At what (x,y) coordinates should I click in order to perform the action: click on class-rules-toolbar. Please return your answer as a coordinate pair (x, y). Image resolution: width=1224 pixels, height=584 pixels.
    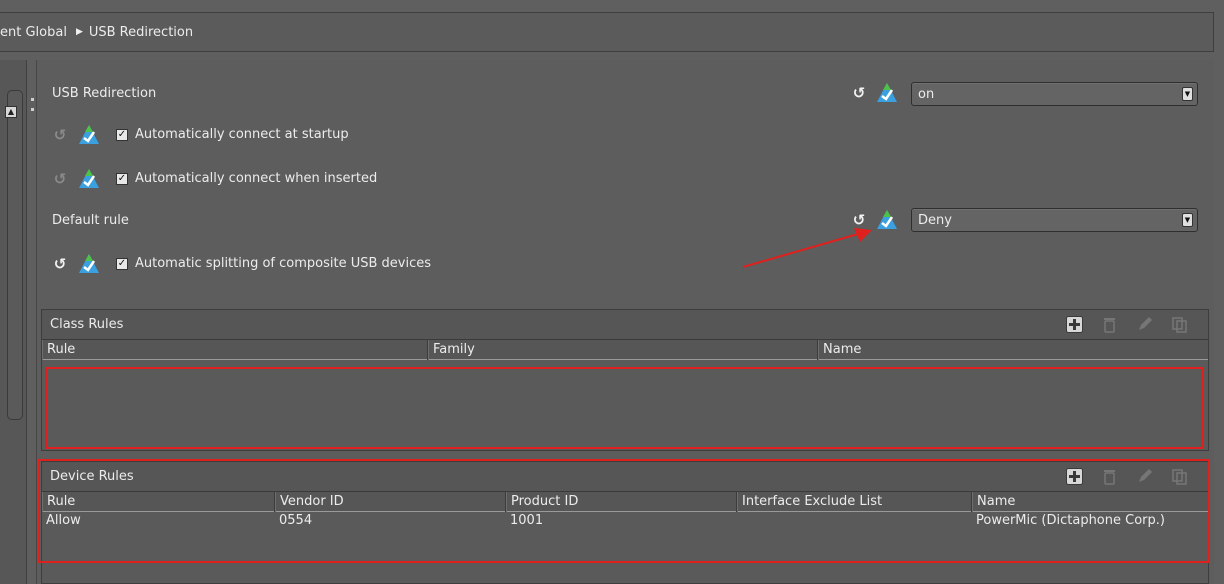
    Looking at the image, I should click on (1127, 324).